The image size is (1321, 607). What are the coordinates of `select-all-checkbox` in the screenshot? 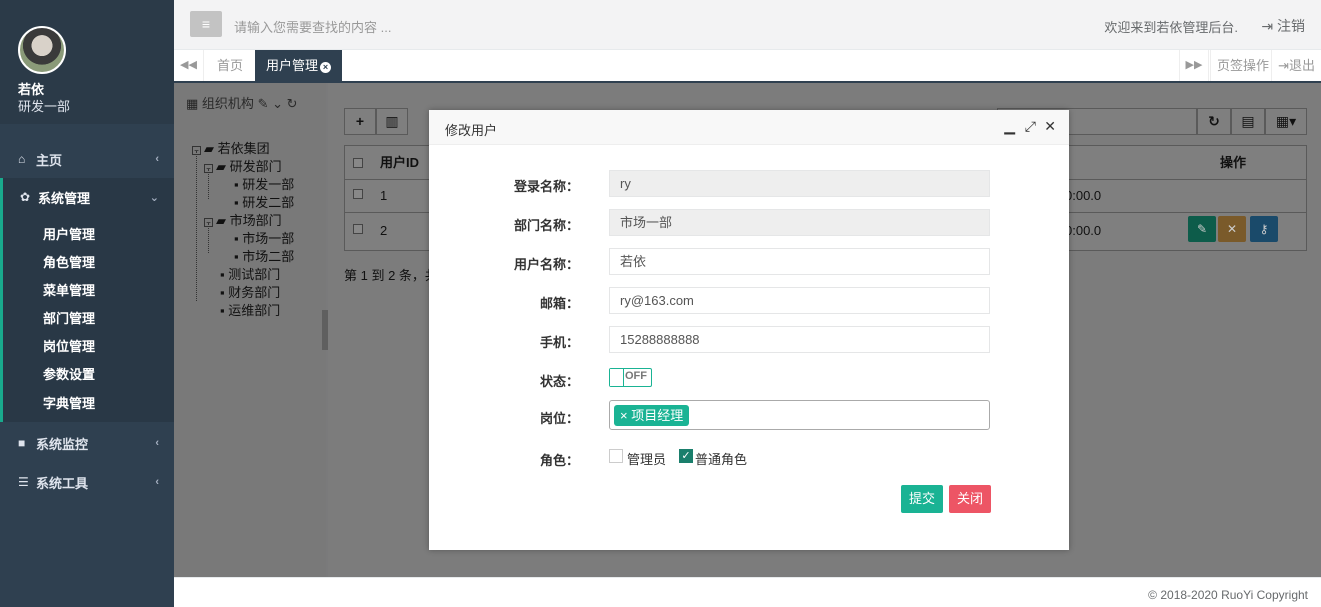 It's located at (358, 163).